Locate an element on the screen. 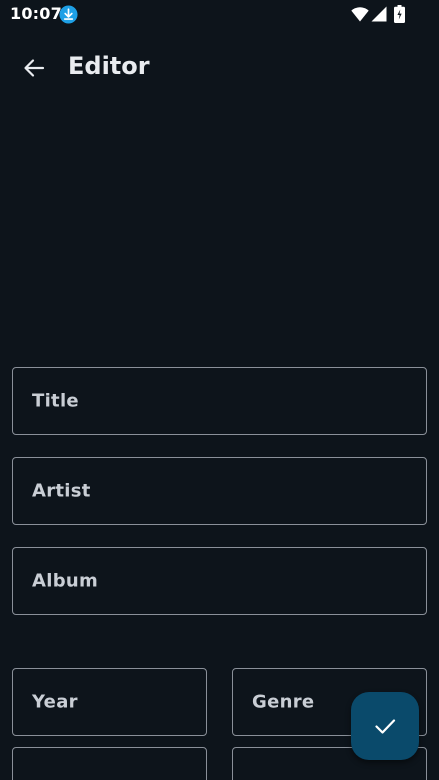  status-time: 10:07 is located at coordinates (36, 13).